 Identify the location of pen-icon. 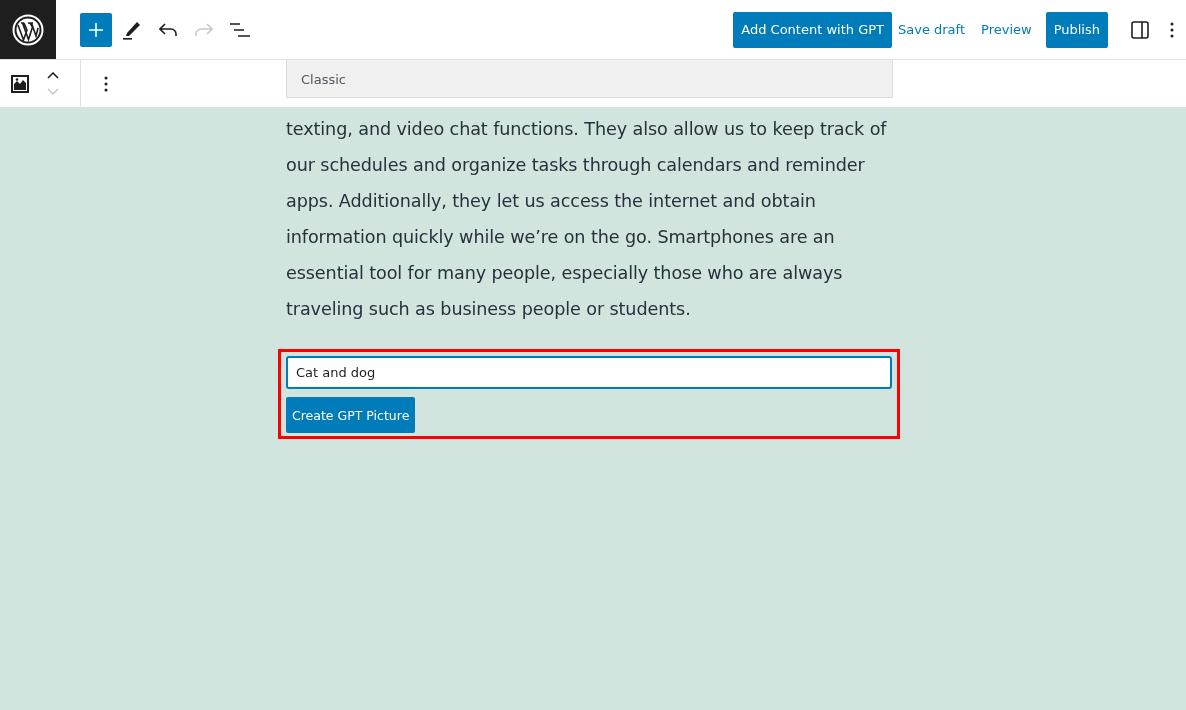
(132, 29).